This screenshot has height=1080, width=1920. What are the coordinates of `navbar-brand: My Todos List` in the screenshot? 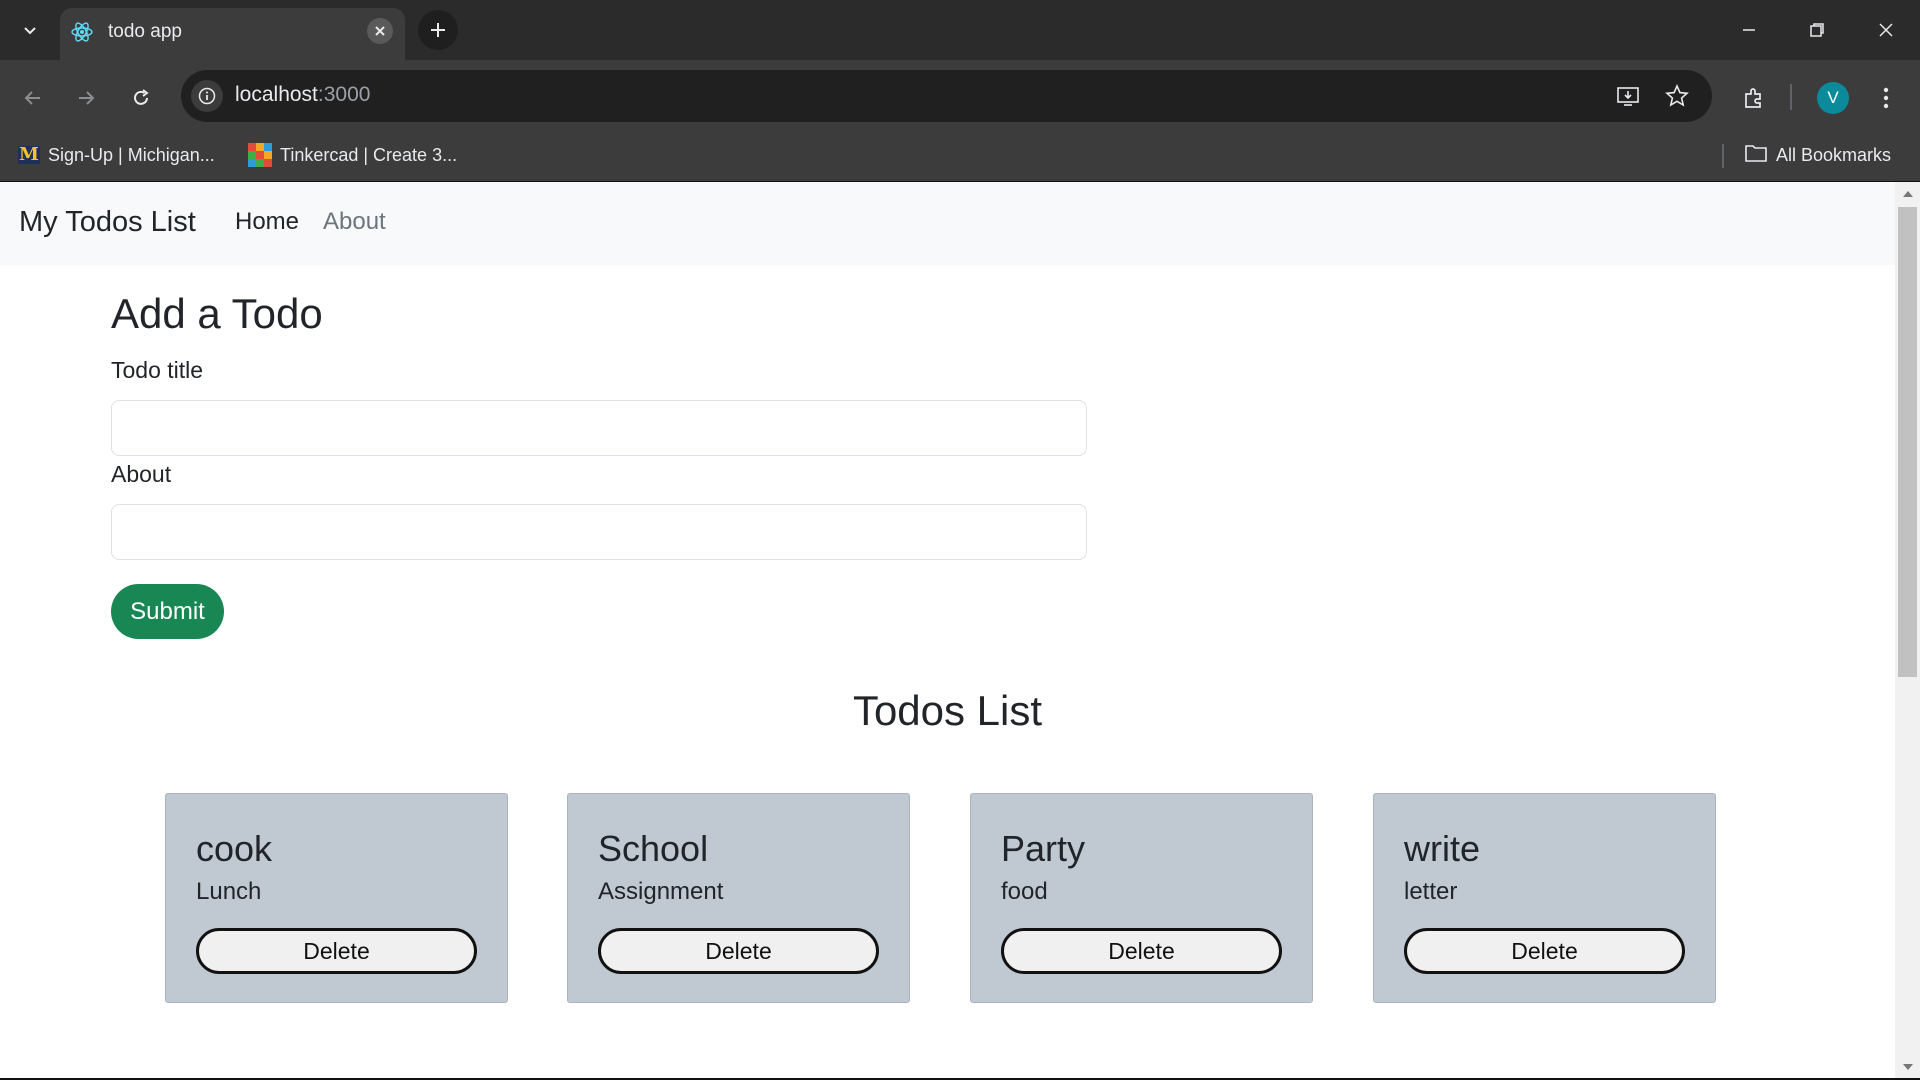 It's located at (107, 222).